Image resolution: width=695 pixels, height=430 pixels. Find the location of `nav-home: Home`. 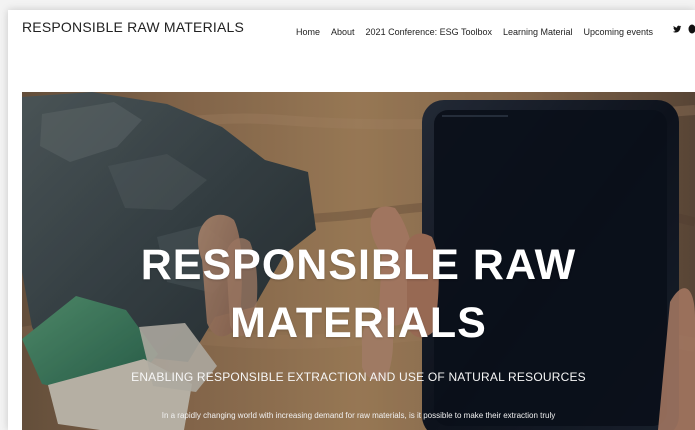

nav-home: Home is located at coordinates (308, 32).